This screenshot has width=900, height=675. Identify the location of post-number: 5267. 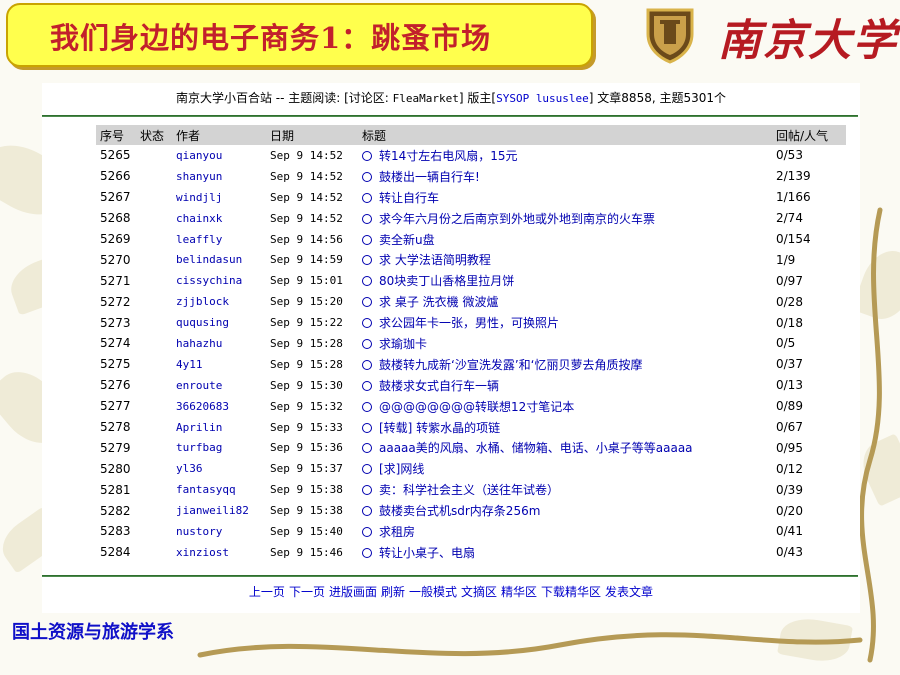
(115, 197).